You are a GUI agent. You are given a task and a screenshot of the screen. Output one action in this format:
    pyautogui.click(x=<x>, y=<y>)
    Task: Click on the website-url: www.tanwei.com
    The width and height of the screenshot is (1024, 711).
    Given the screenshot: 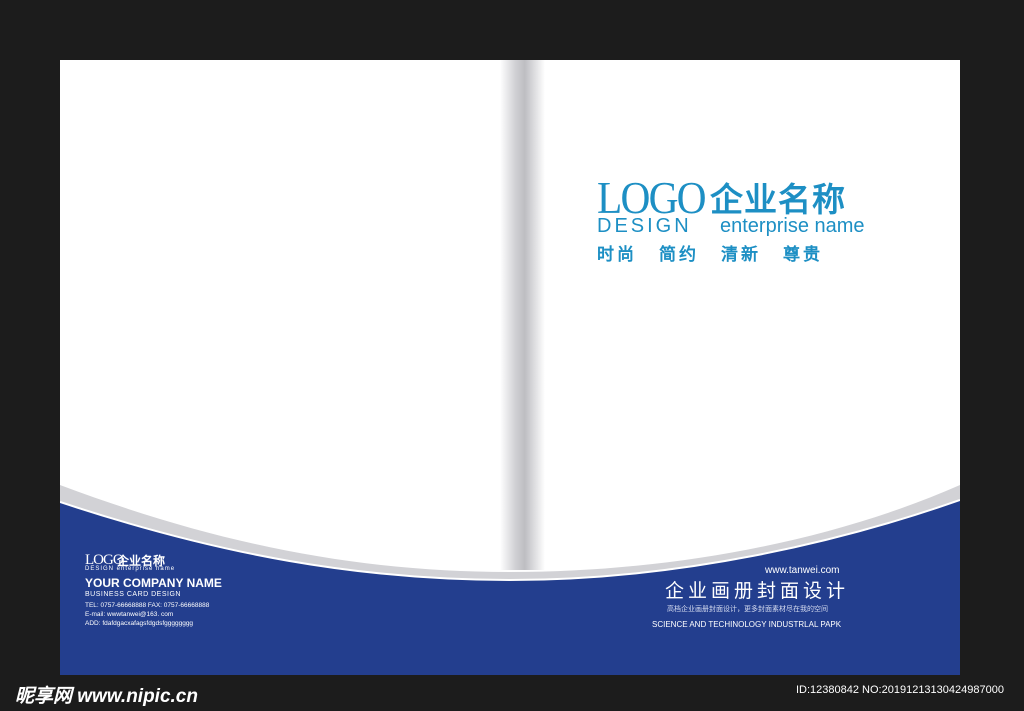 What is the action you would take?
    pyautogui.click(x=802, y=570)
    